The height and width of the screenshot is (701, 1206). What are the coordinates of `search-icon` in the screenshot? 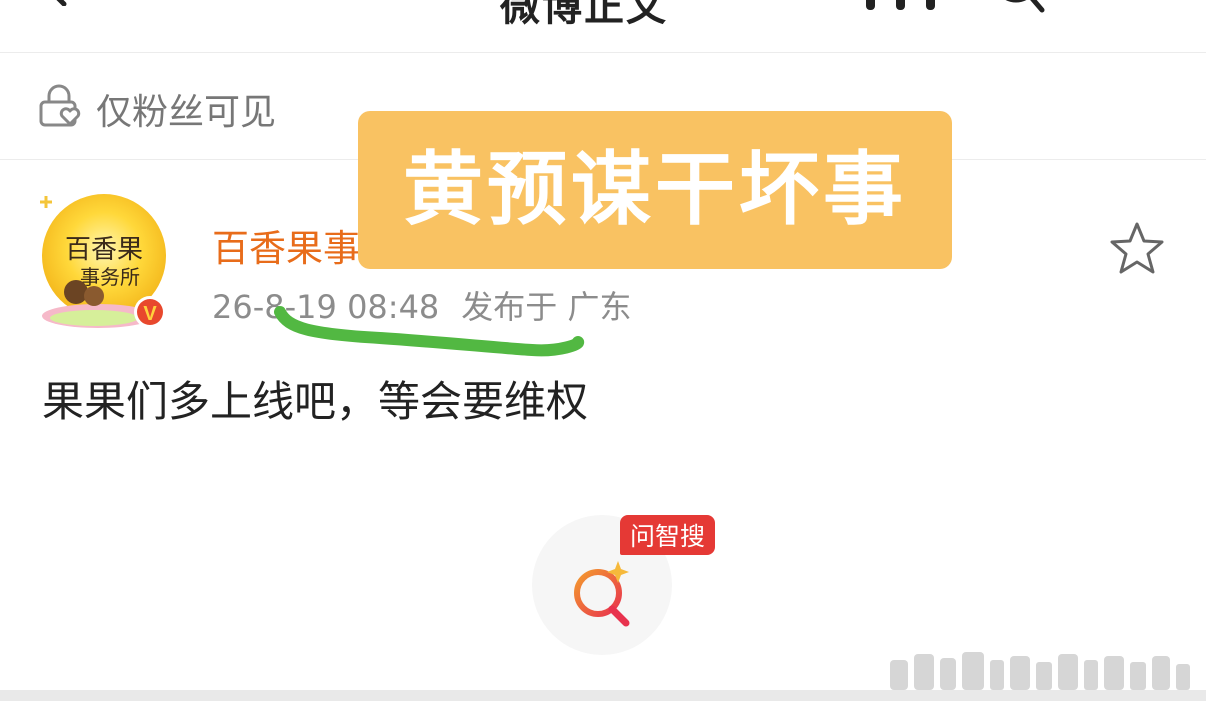 It's located at (1020, 9).